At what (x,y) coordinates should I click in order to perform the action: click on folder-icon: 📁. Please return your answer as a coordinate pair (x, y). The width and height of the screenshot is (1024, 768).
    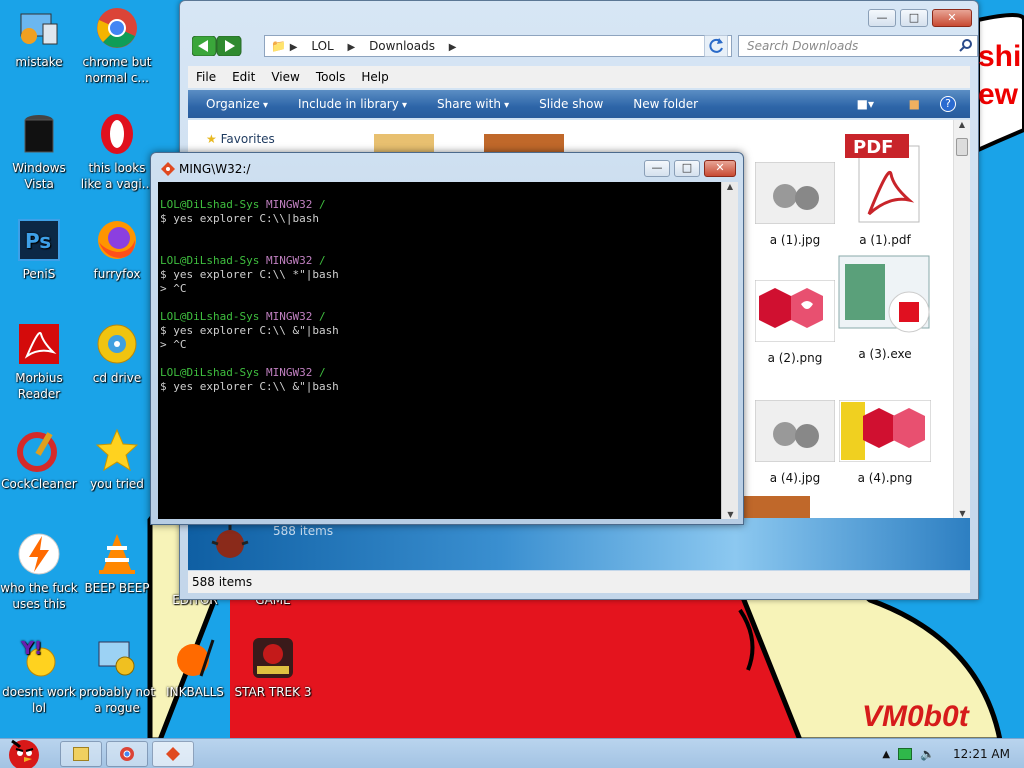
    Looking at the image, I should click on (278, 46).